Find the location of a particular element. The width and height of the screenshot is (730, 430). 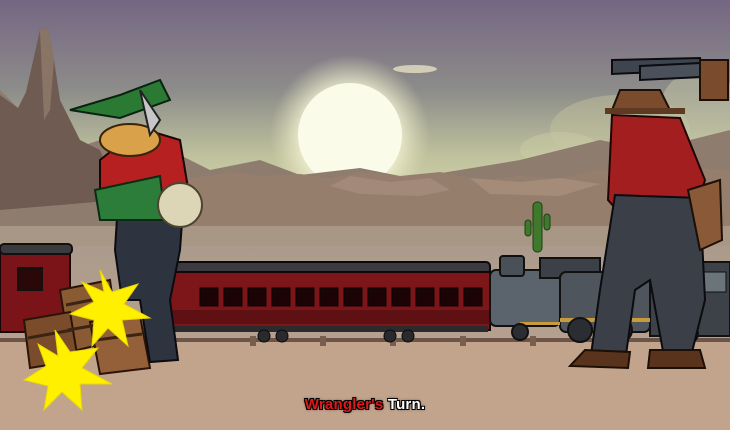

passenger-car is located at coordinates (330, 302).